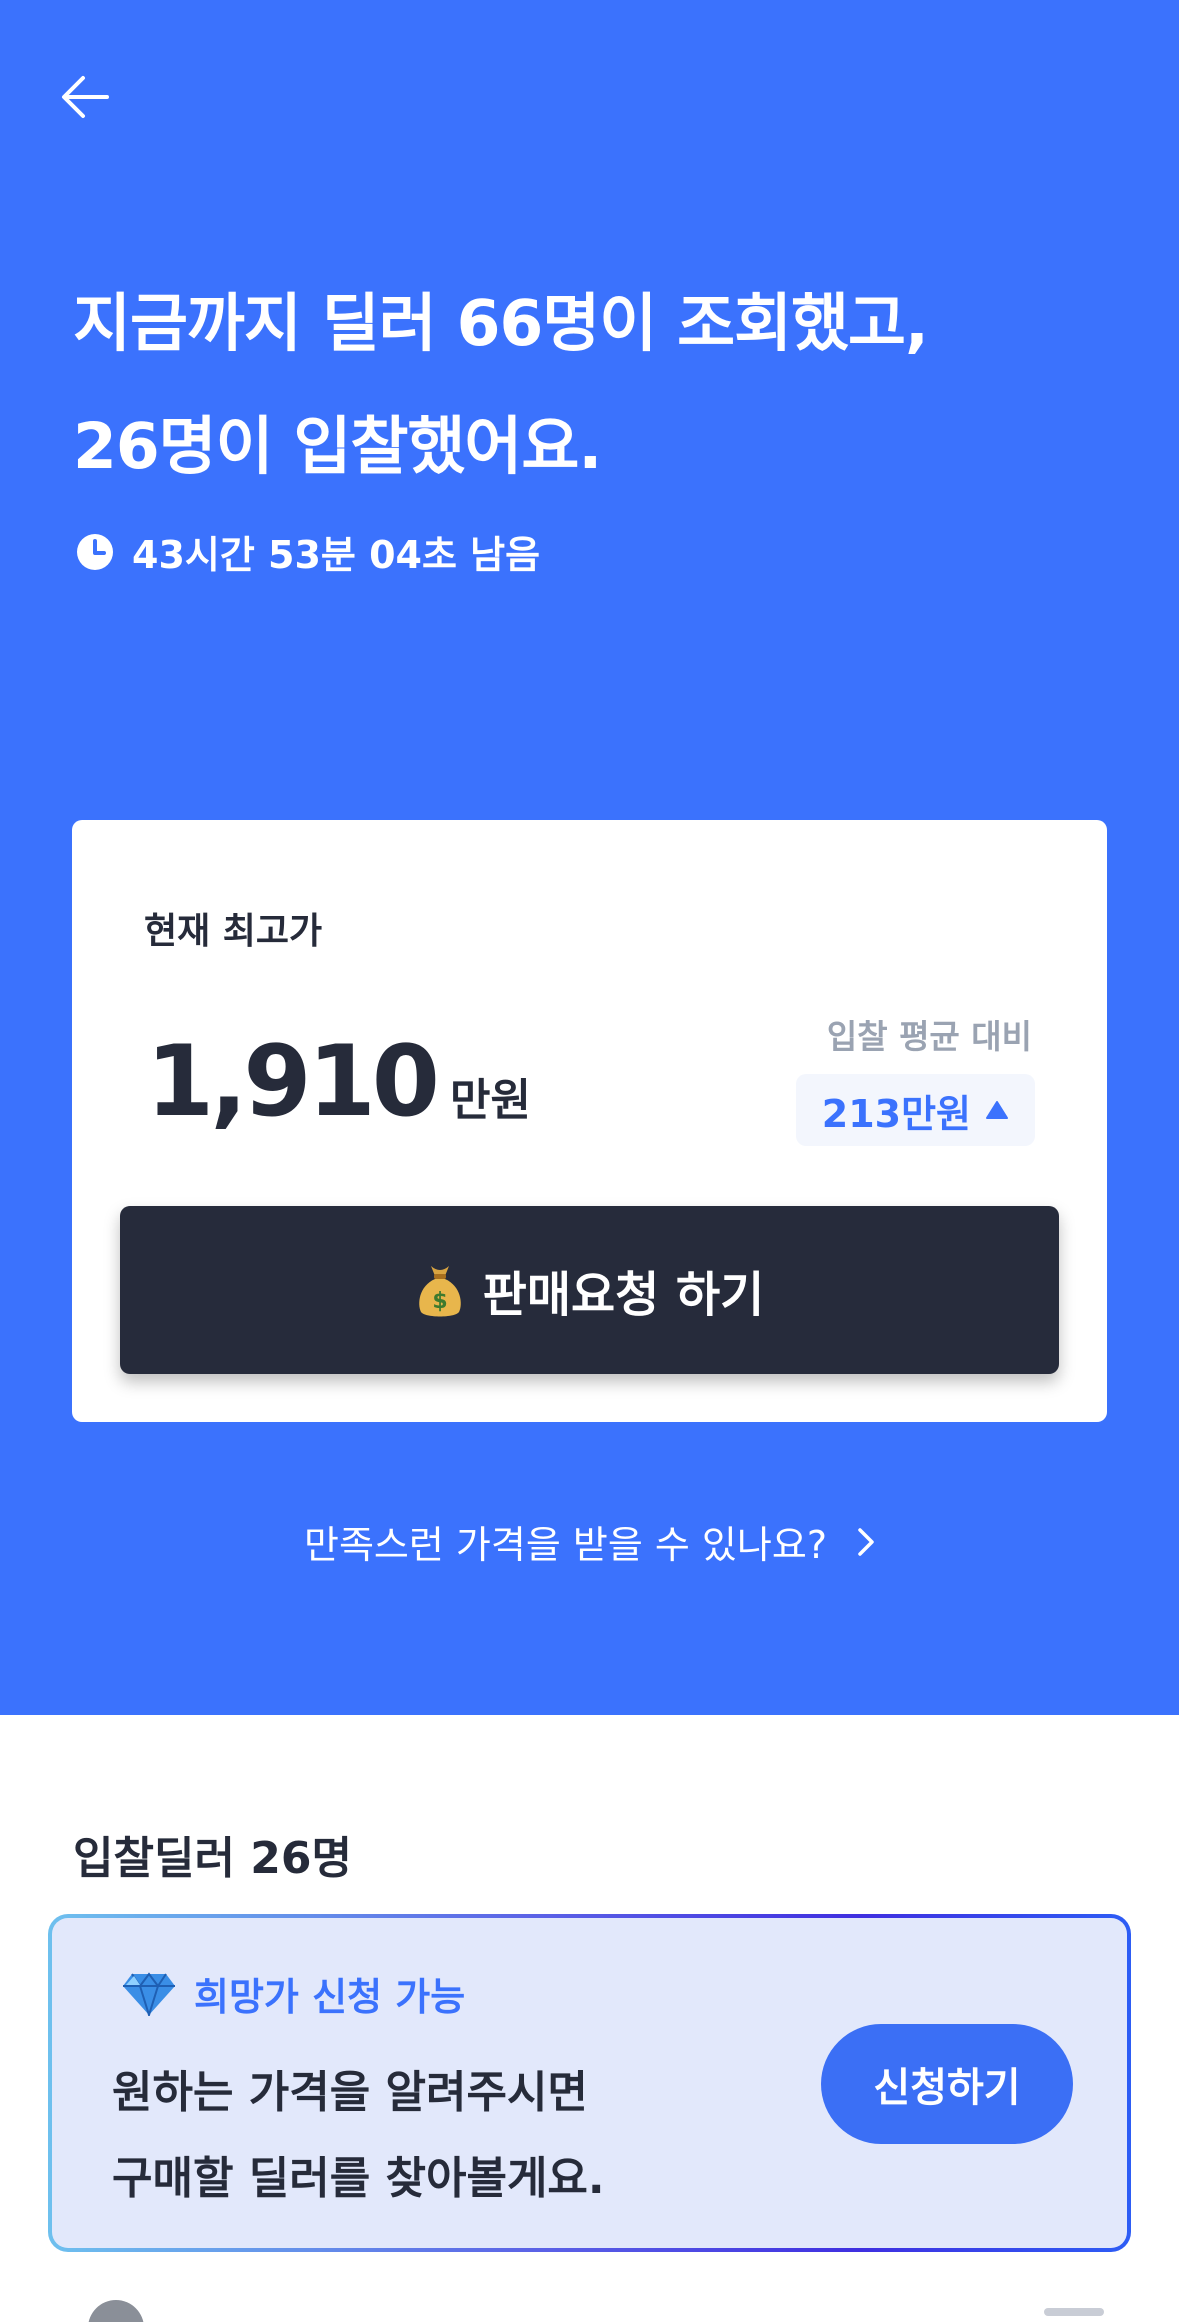 Image resolution: width=1179 pixels, height=2322 pixels. I want to click on remaining-time: 43시간 53분 04초 남음, so click(308, 551).